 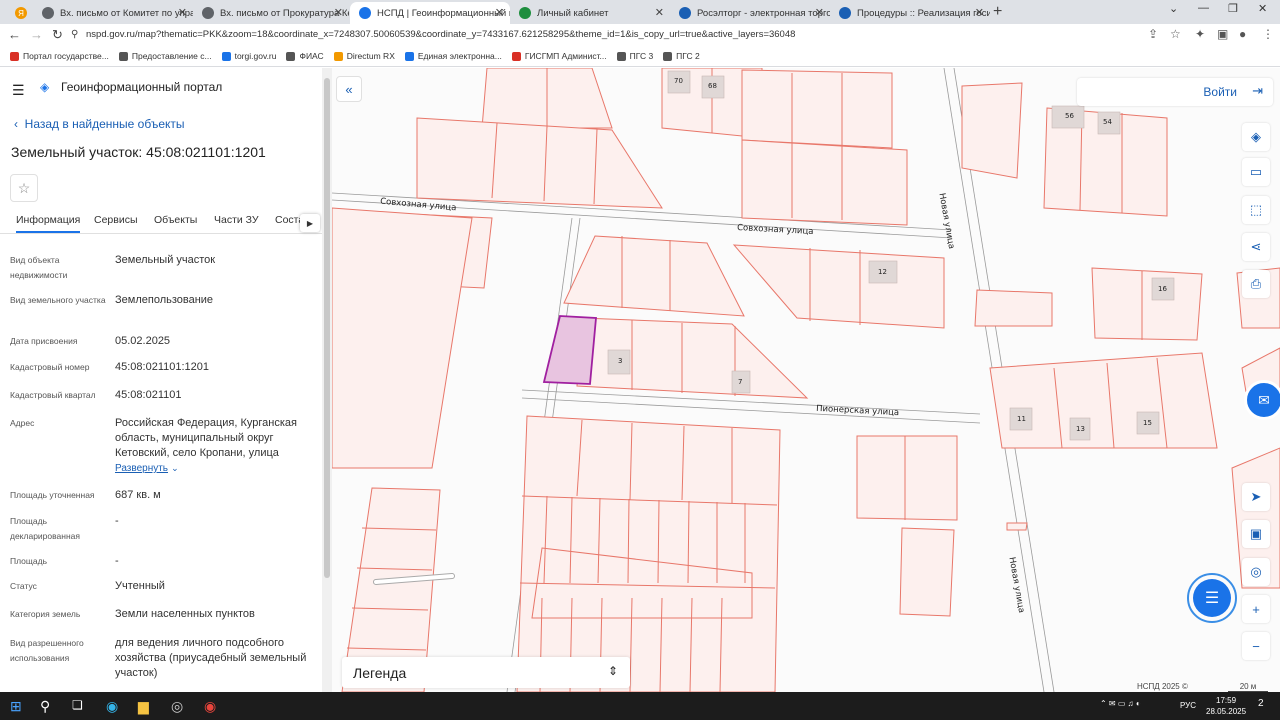 What do you see at coordinates (52, 495) in the screenshot?
I see `field-label: Площадь уточненная` at bounding box center [52, 495].